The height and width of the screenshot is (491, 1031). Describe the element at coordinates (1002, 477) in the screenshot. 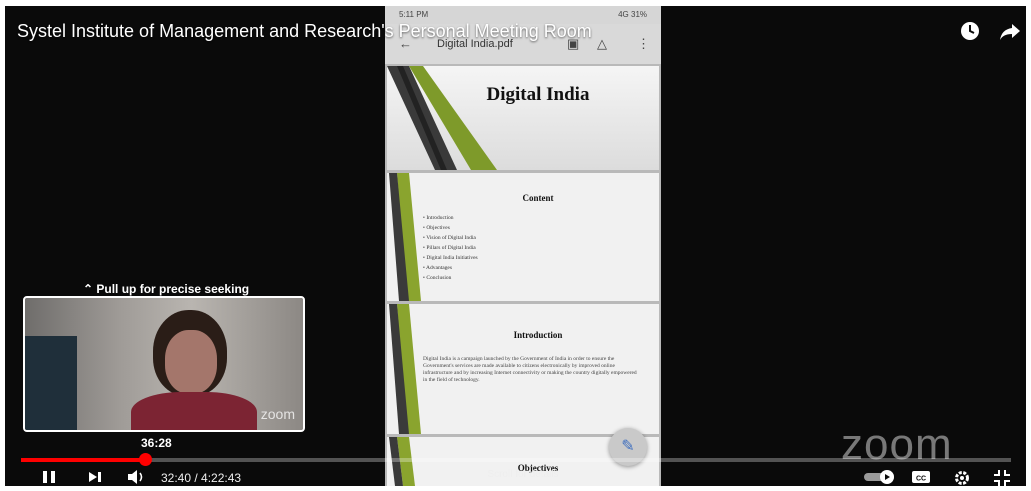

I see `exit-fullscreen-icon` at that location.